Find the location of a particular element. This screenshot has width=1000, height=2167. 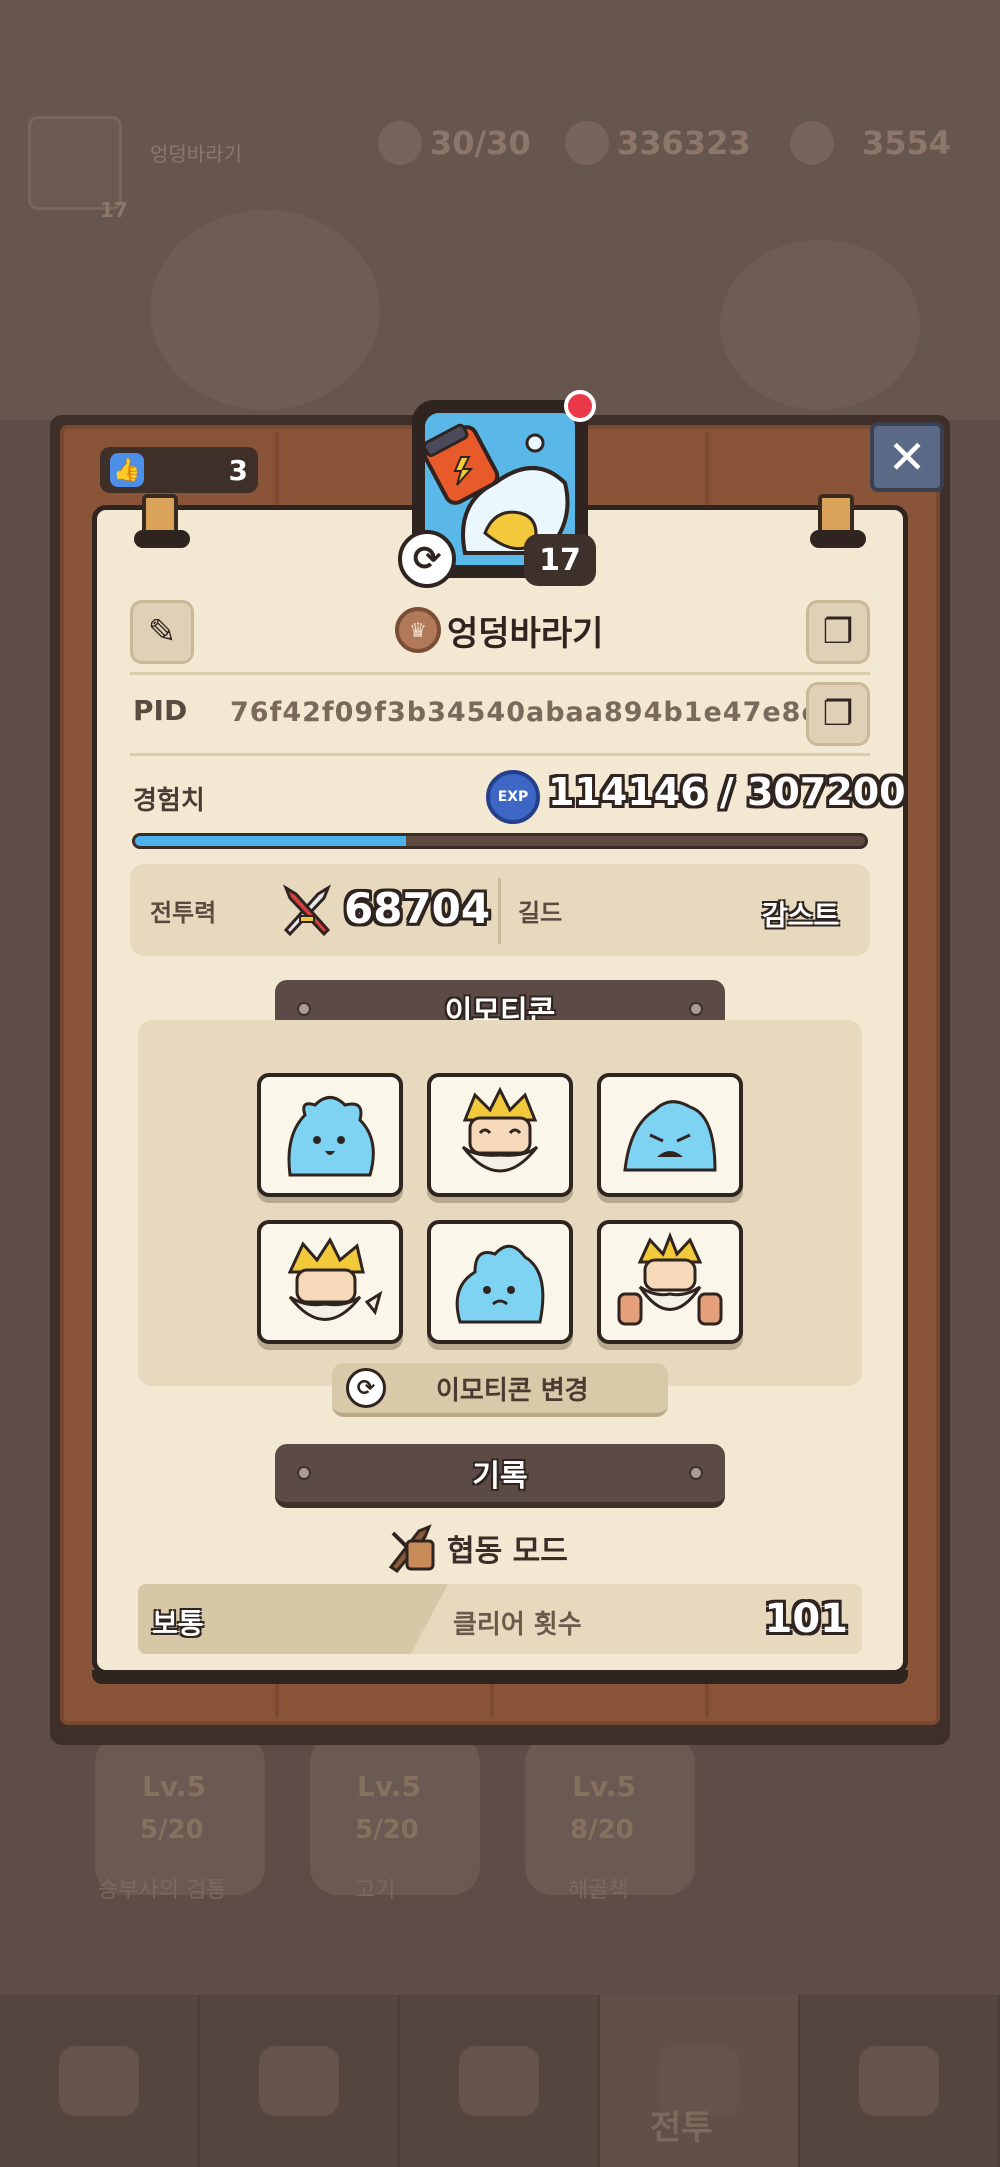

like-count: 3 is located at coordinates (238, 470).